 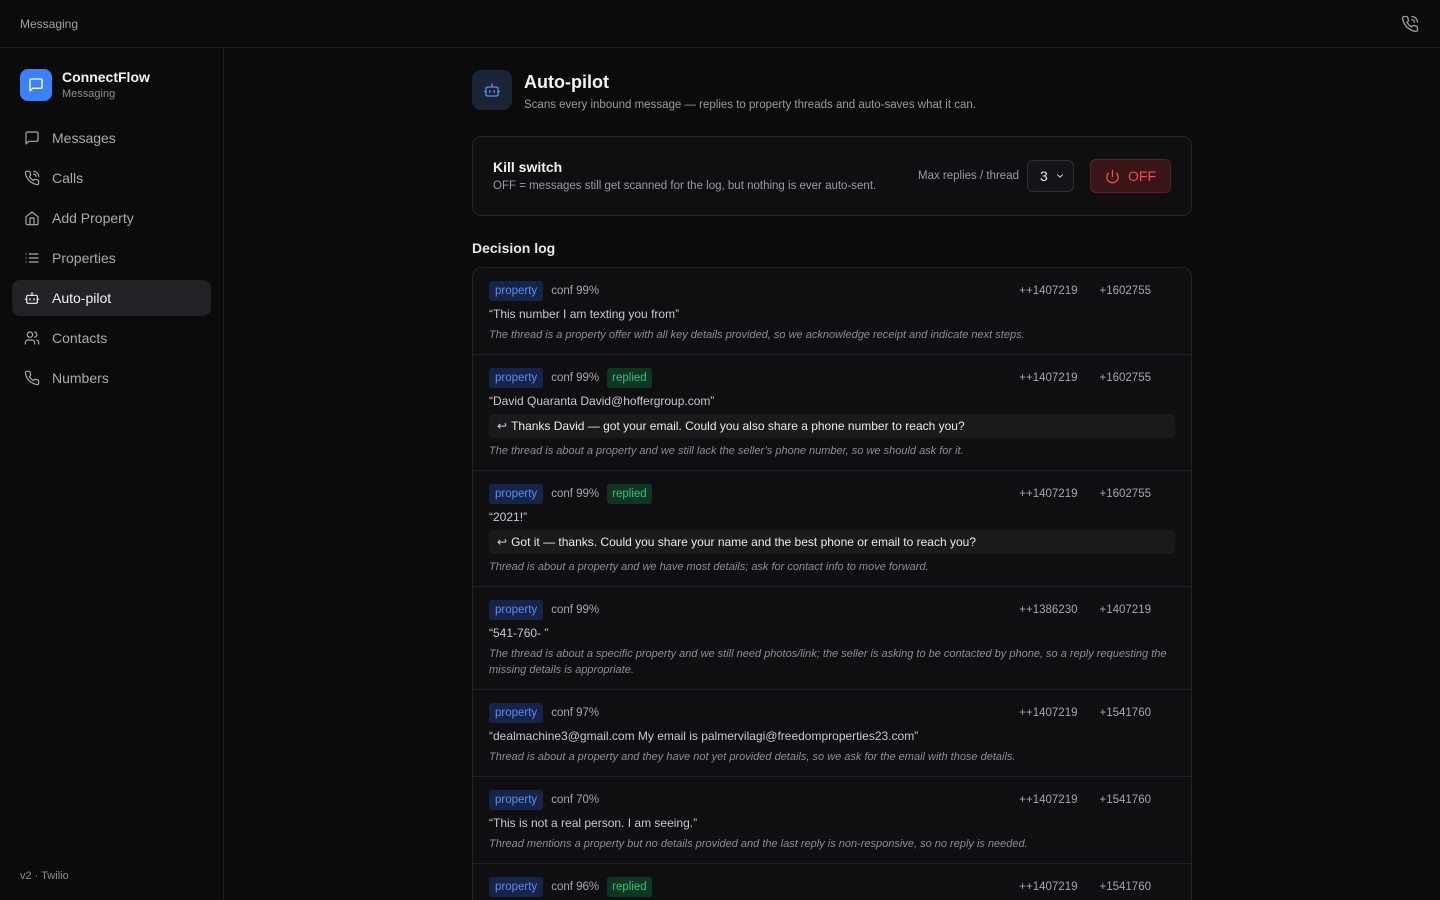 I want to click on brand-name: ConnectFlow, so click(x=106, y=77).